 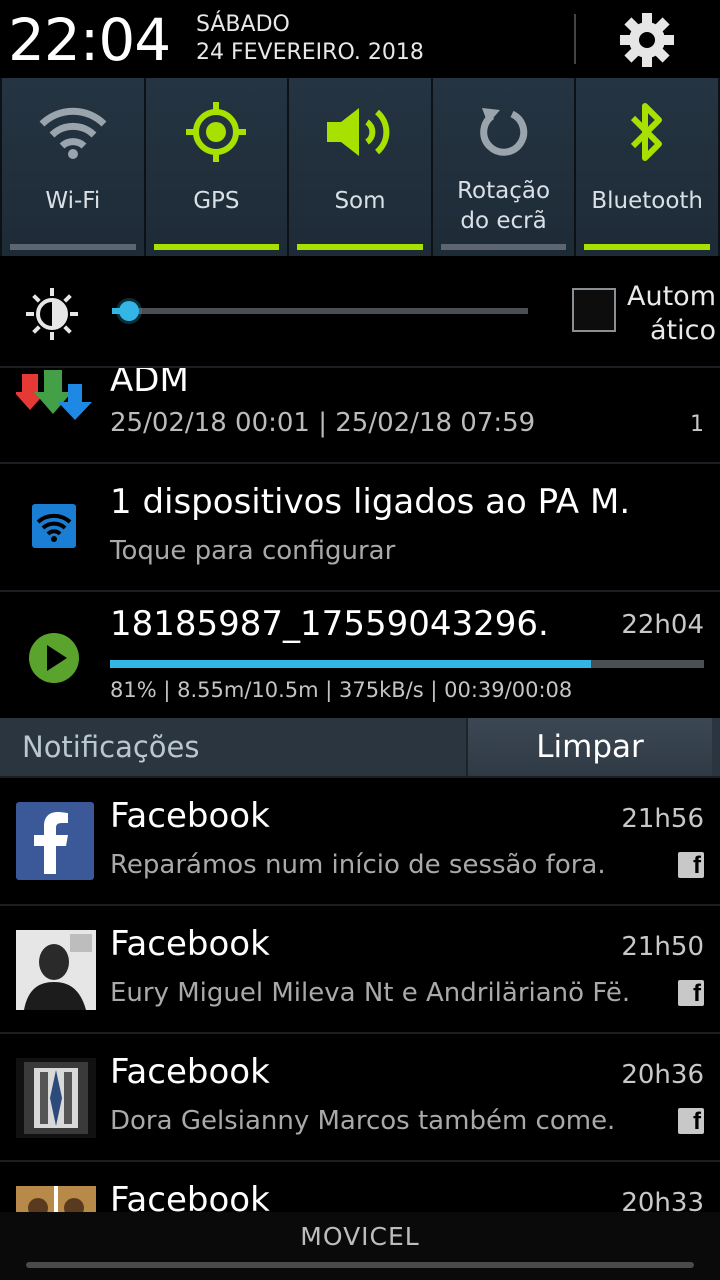 I want to click on adm-notification: ADM 25/02/18 00:01 | 25/02/18 07:59 1, so click(x=360, y=414).